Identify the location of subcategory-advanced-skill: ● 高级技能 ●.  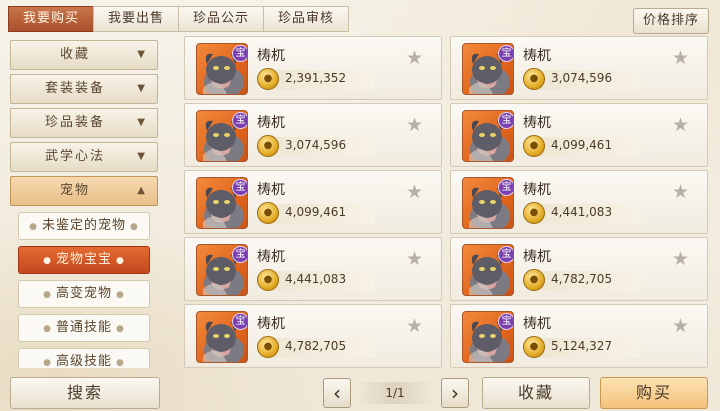
(84, 358).